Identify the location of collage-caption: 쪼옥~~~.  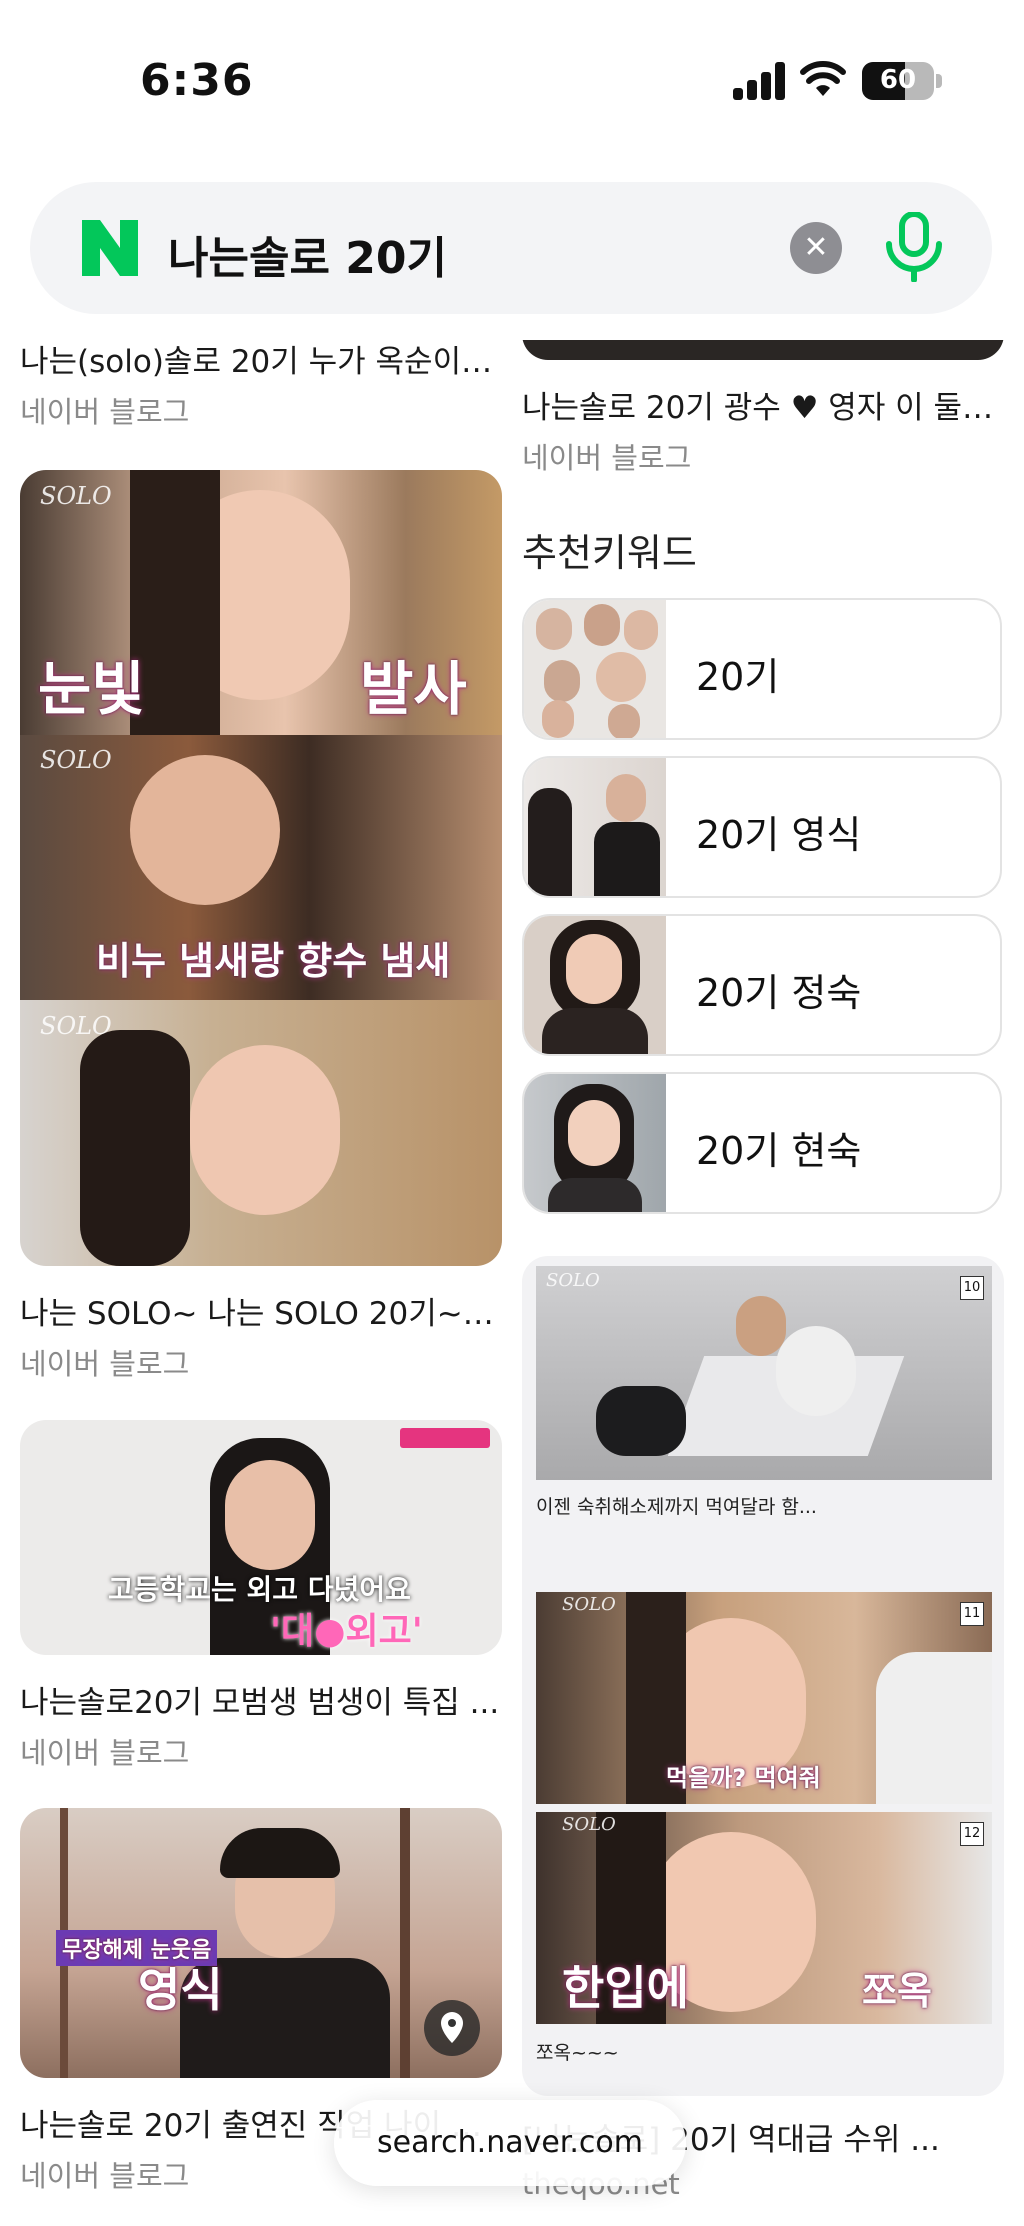
(577, 2053).